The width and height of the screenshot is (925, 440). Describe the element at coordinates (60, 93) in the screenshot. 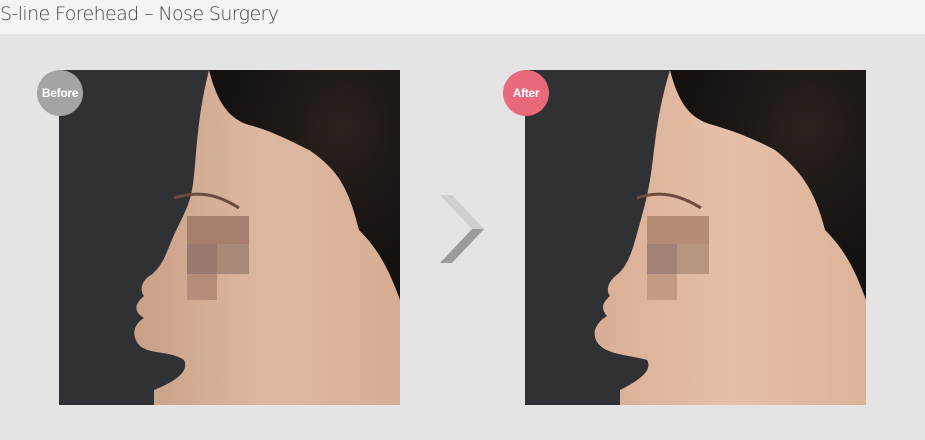

I see `before-badge: Before` at that location.